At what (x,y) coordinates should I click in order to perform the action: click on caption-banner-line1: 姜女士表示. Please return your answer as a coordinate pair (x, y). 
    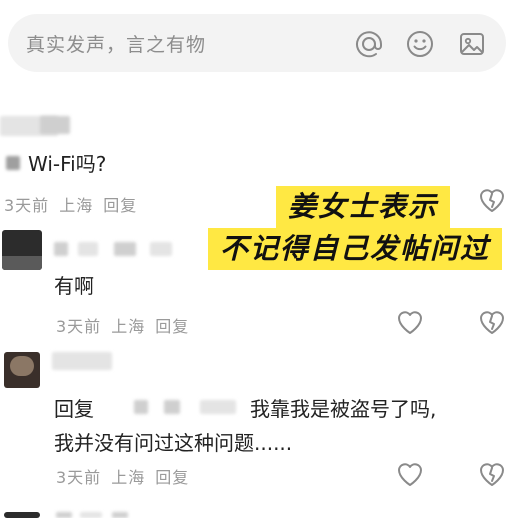
    Looking at the image, I should click on (363, 207).